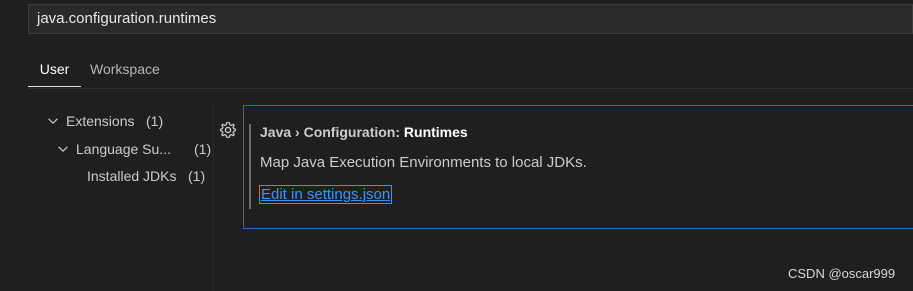 The height and width of the screenshot is (291, 913). What do you see at coordinates (100, 121) in the screenshot?
I see `tree-item-label: Extensions` at bounding box center [100, 121].